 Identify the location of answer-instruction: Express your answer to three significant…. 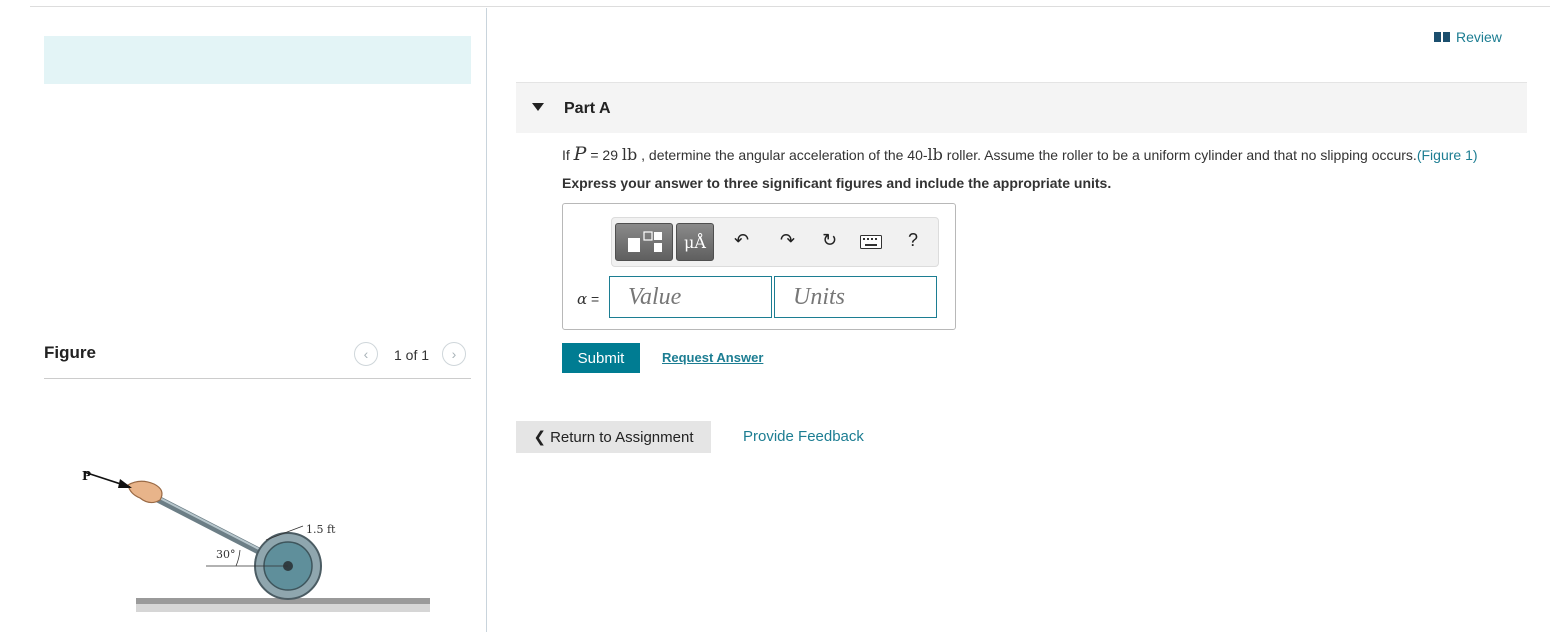
(837, 183).